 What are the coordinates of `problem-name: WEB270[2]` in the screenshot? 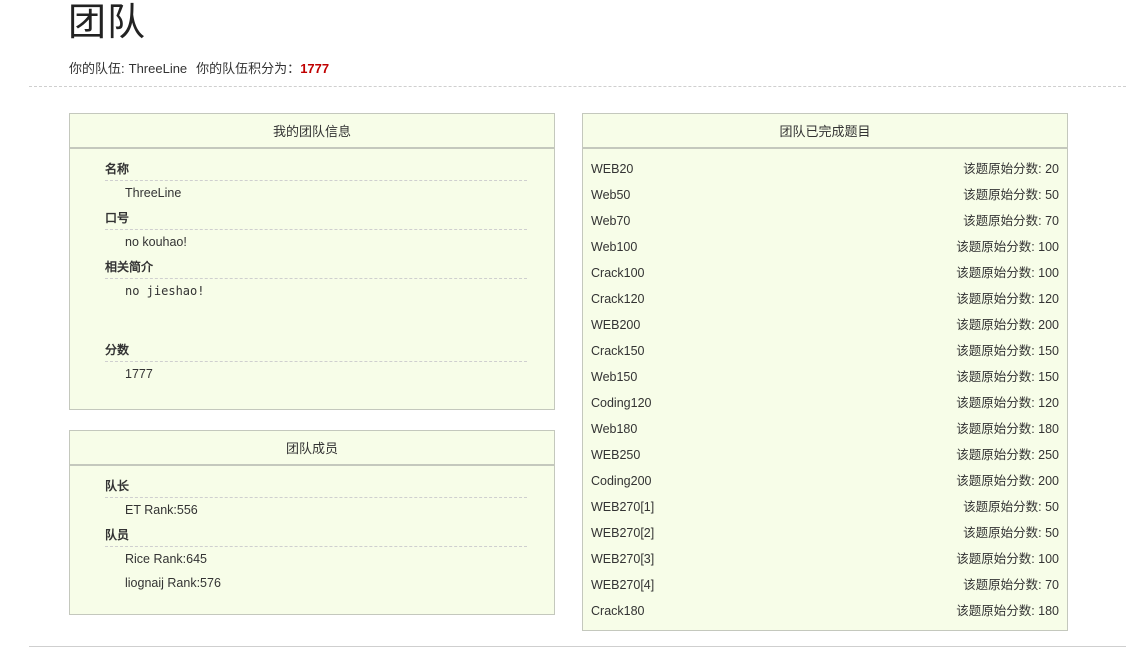 It's located at (623, 533).